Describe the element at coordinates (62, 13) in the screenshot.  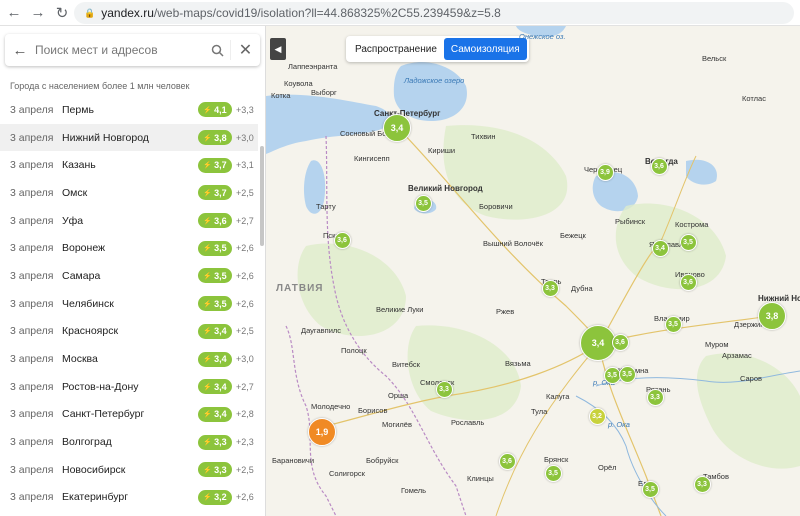
I see `reload-icon: ↻` at that location.